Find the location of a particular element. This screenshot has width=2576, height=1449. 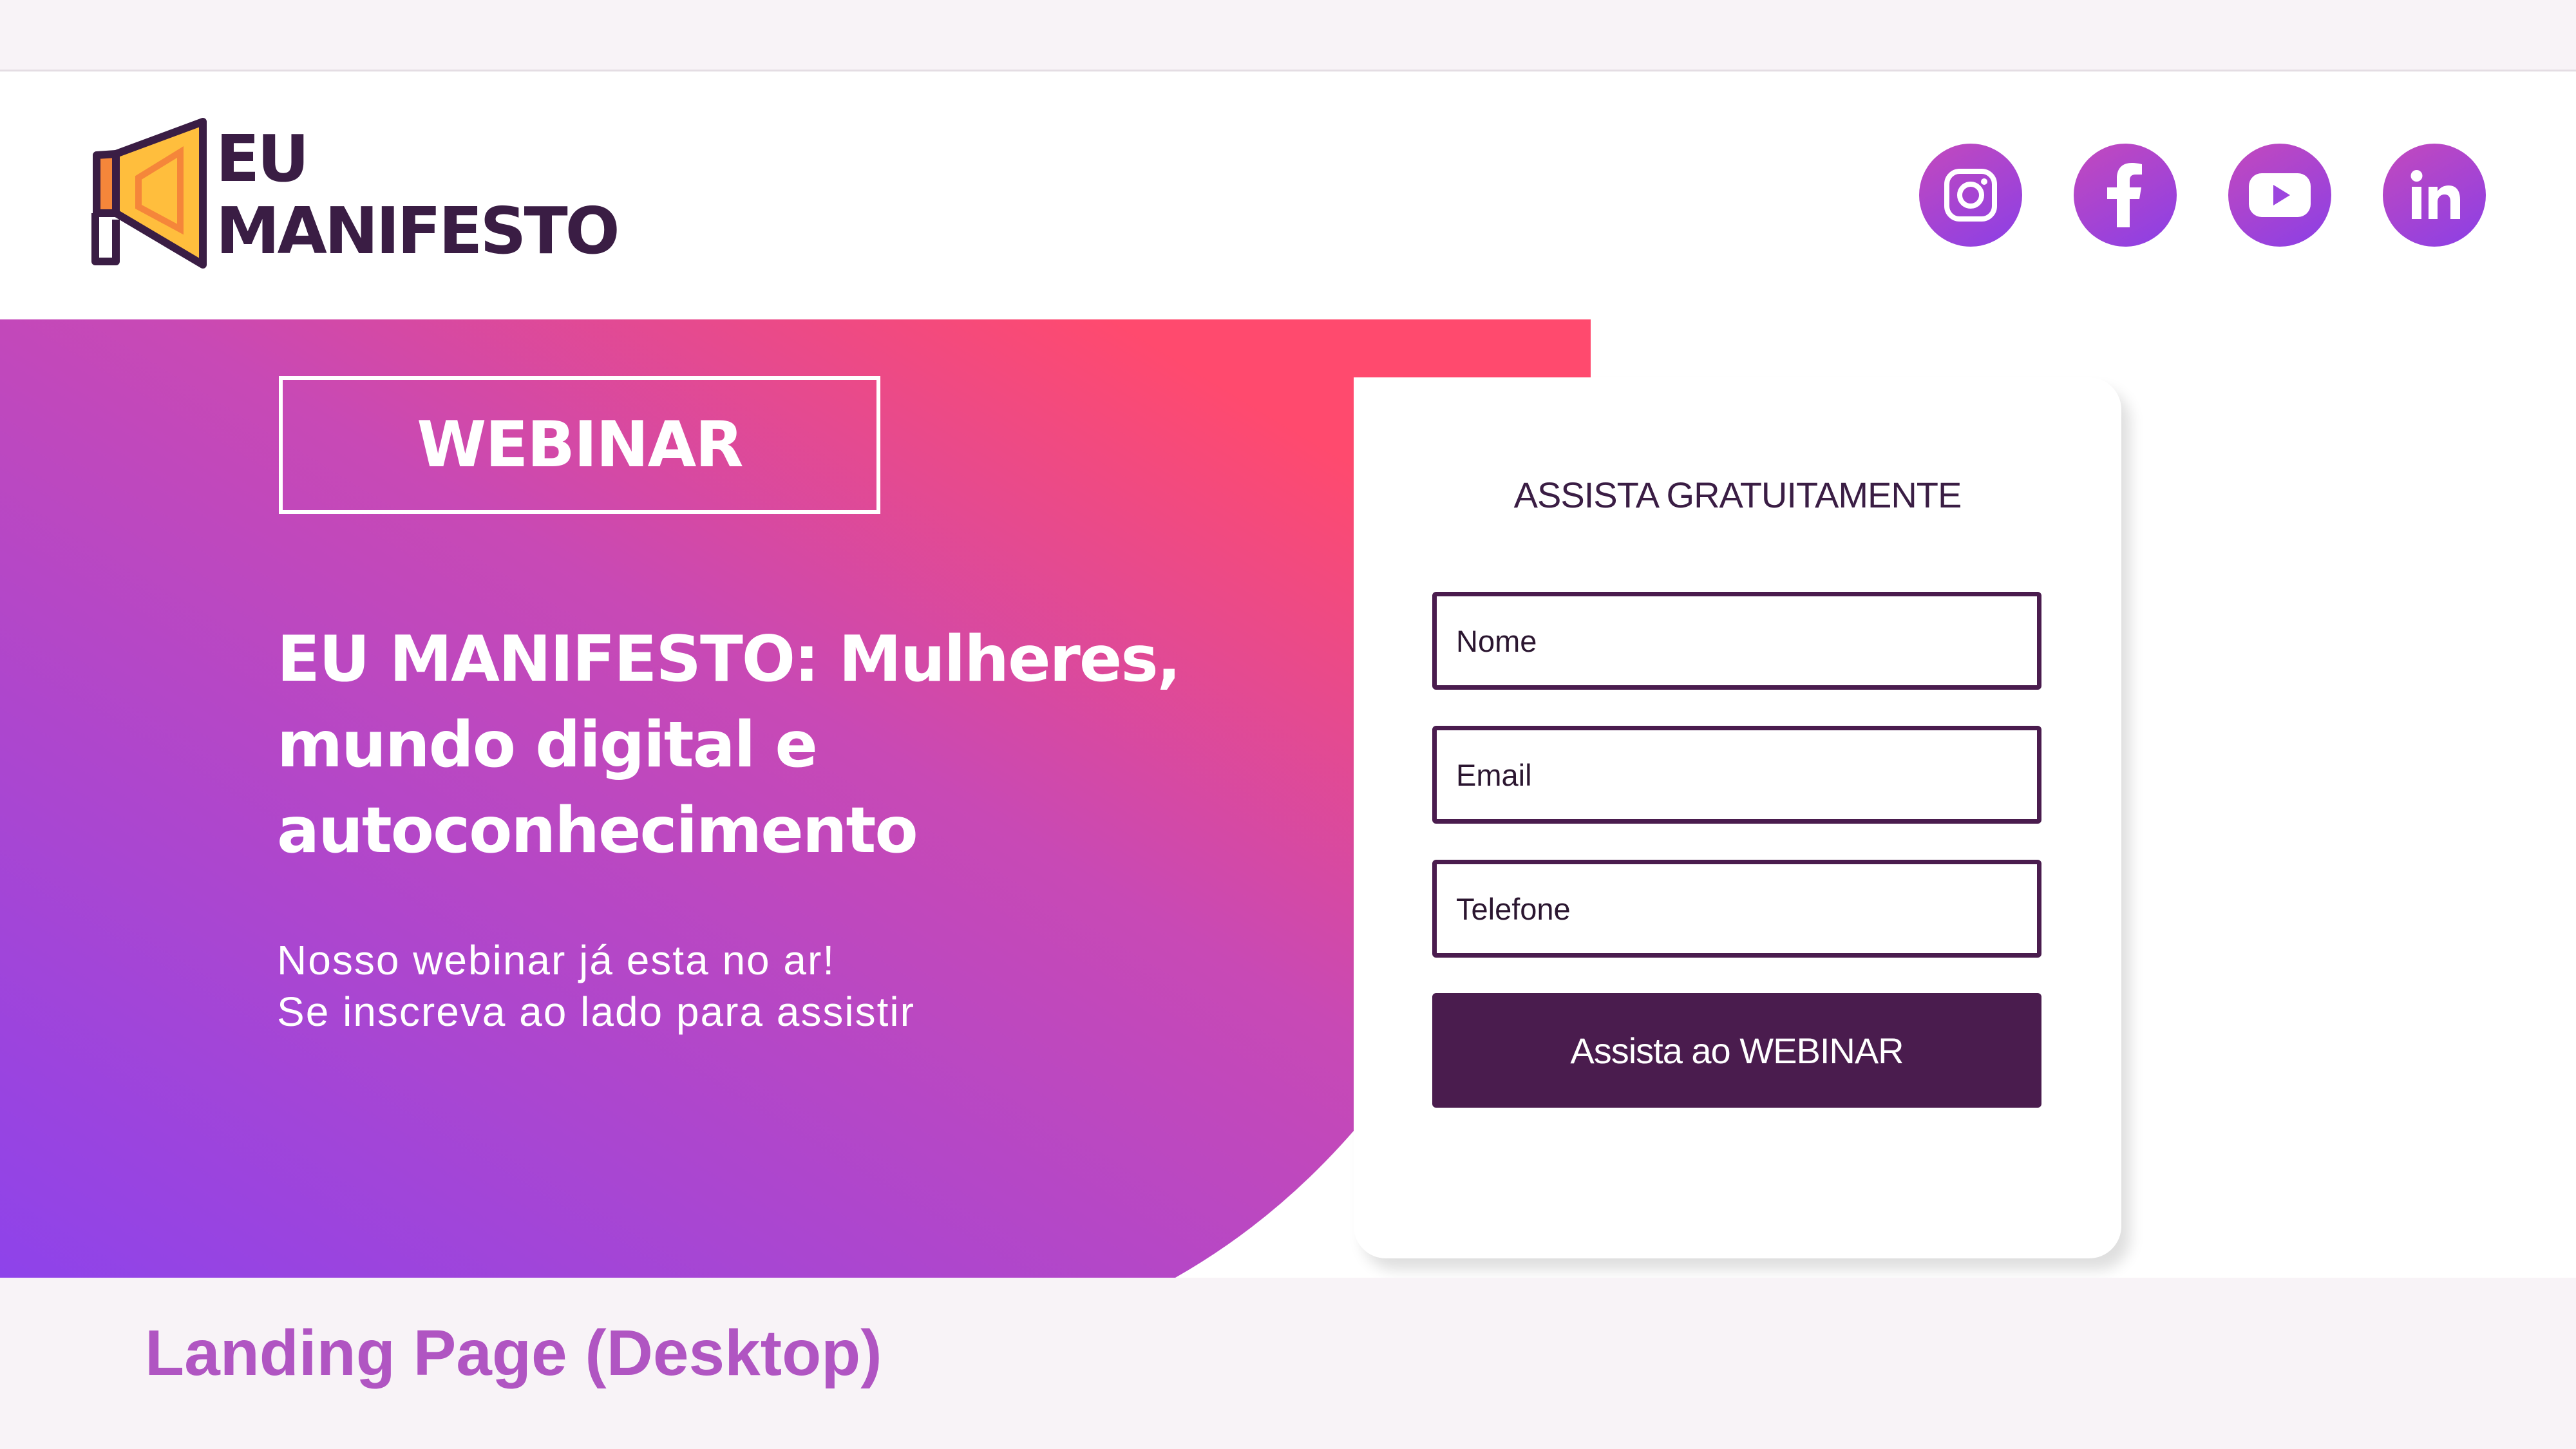

youtube-link is located at coordinates (2279, 195).